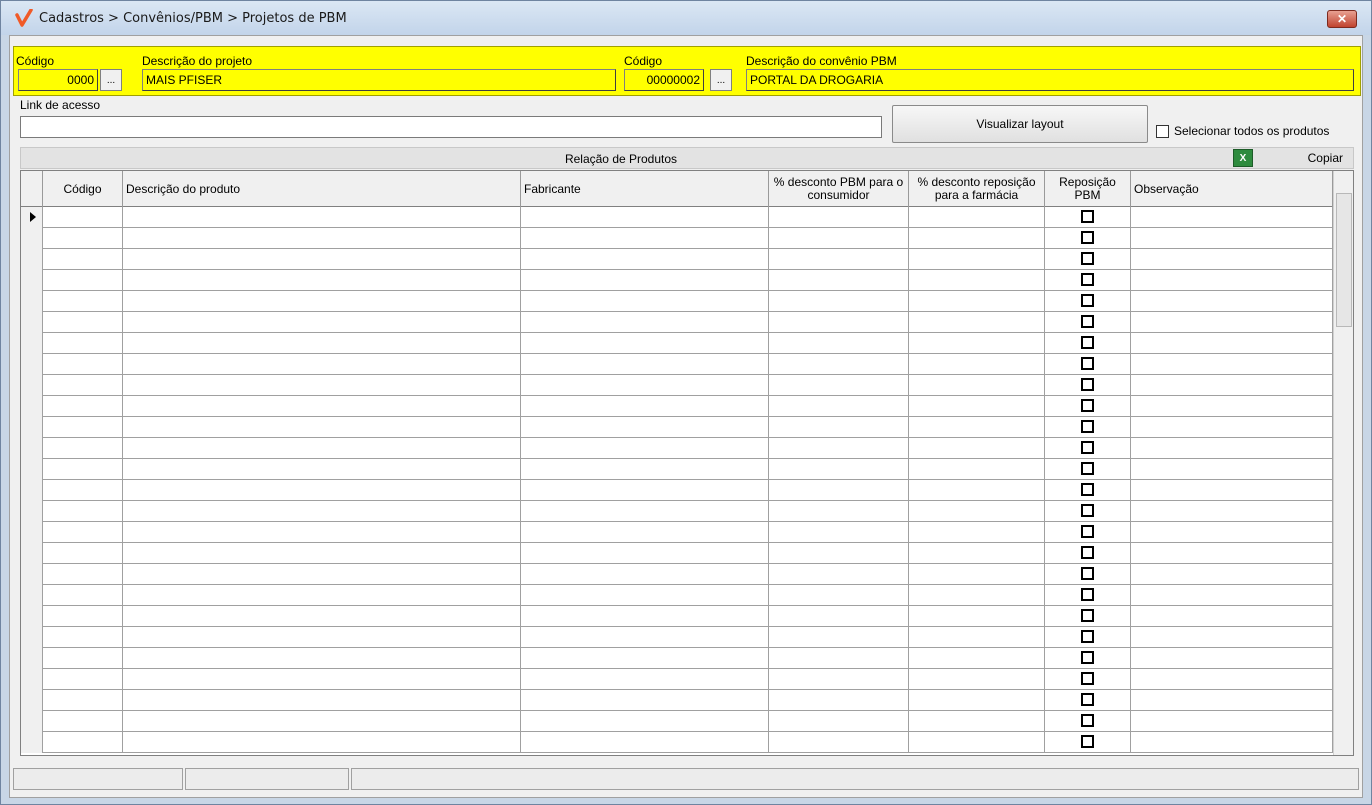 The width and height of the screenshot is (1372, 805). I want to click on grid-vertical-scrollbar, so click(1343, 463).